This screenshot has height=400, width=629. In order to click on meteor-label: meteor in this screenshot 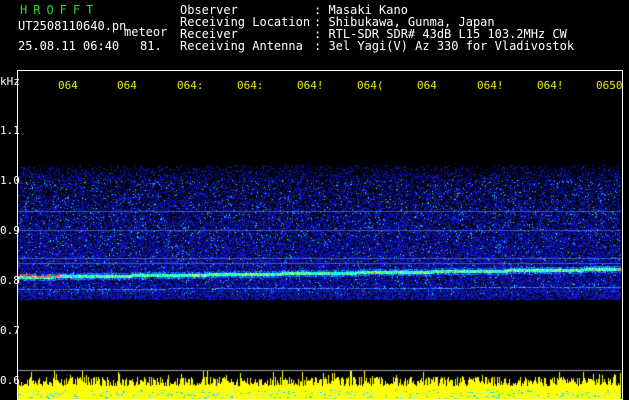, I will do `click(146, 32)`.